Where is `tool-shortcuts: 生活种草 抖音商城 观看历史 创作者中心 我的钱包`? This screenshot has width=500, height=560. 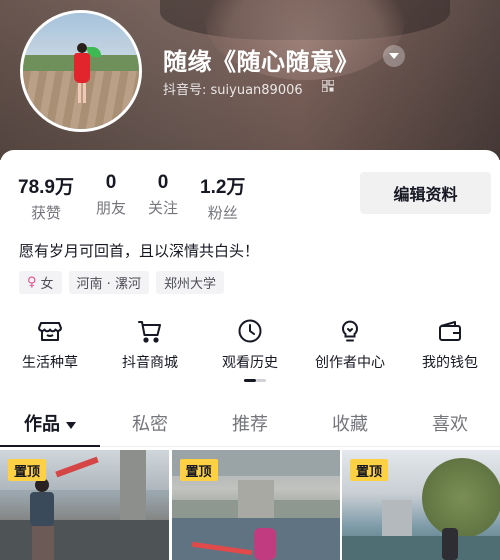
tool-shortcuts: 生活种草 抖音商城 观看历史 创作者中心 我的钱包 is located at coordinates (250, 345).